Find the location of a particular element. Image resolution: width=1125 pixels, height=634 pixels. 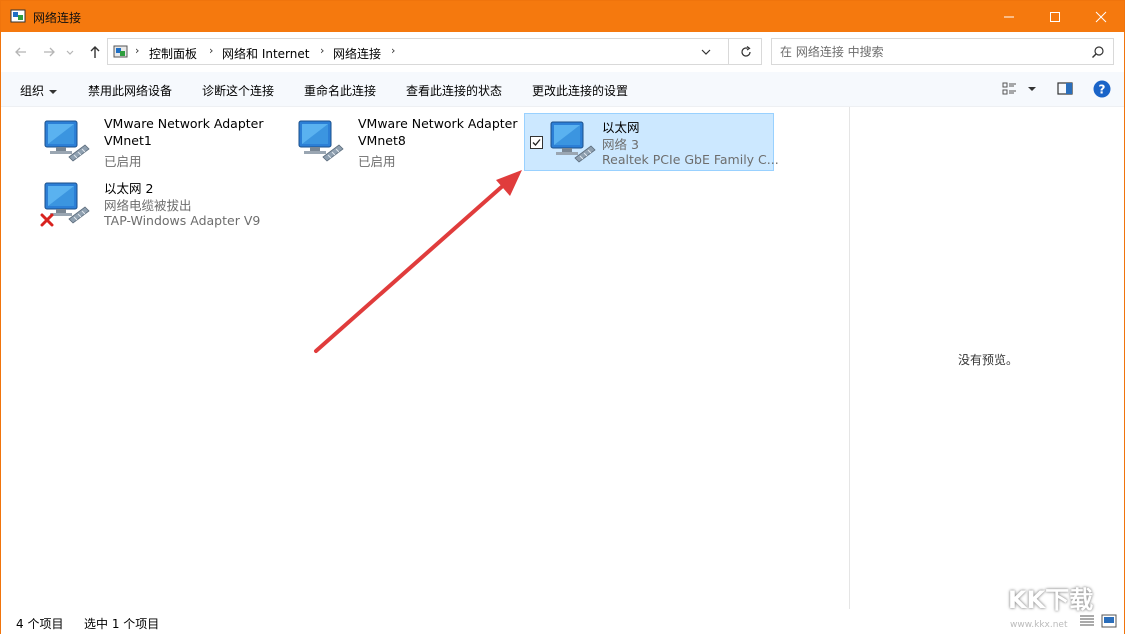

disable-device-button: 禁用此网络设备 is located at coordinates (130, 90).